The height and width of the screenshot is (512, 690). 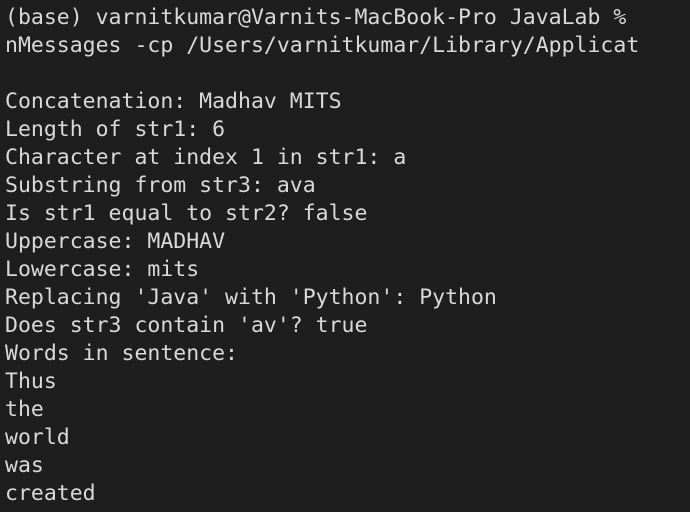 I want to click on output-line: world, so click(x=37, y=437).